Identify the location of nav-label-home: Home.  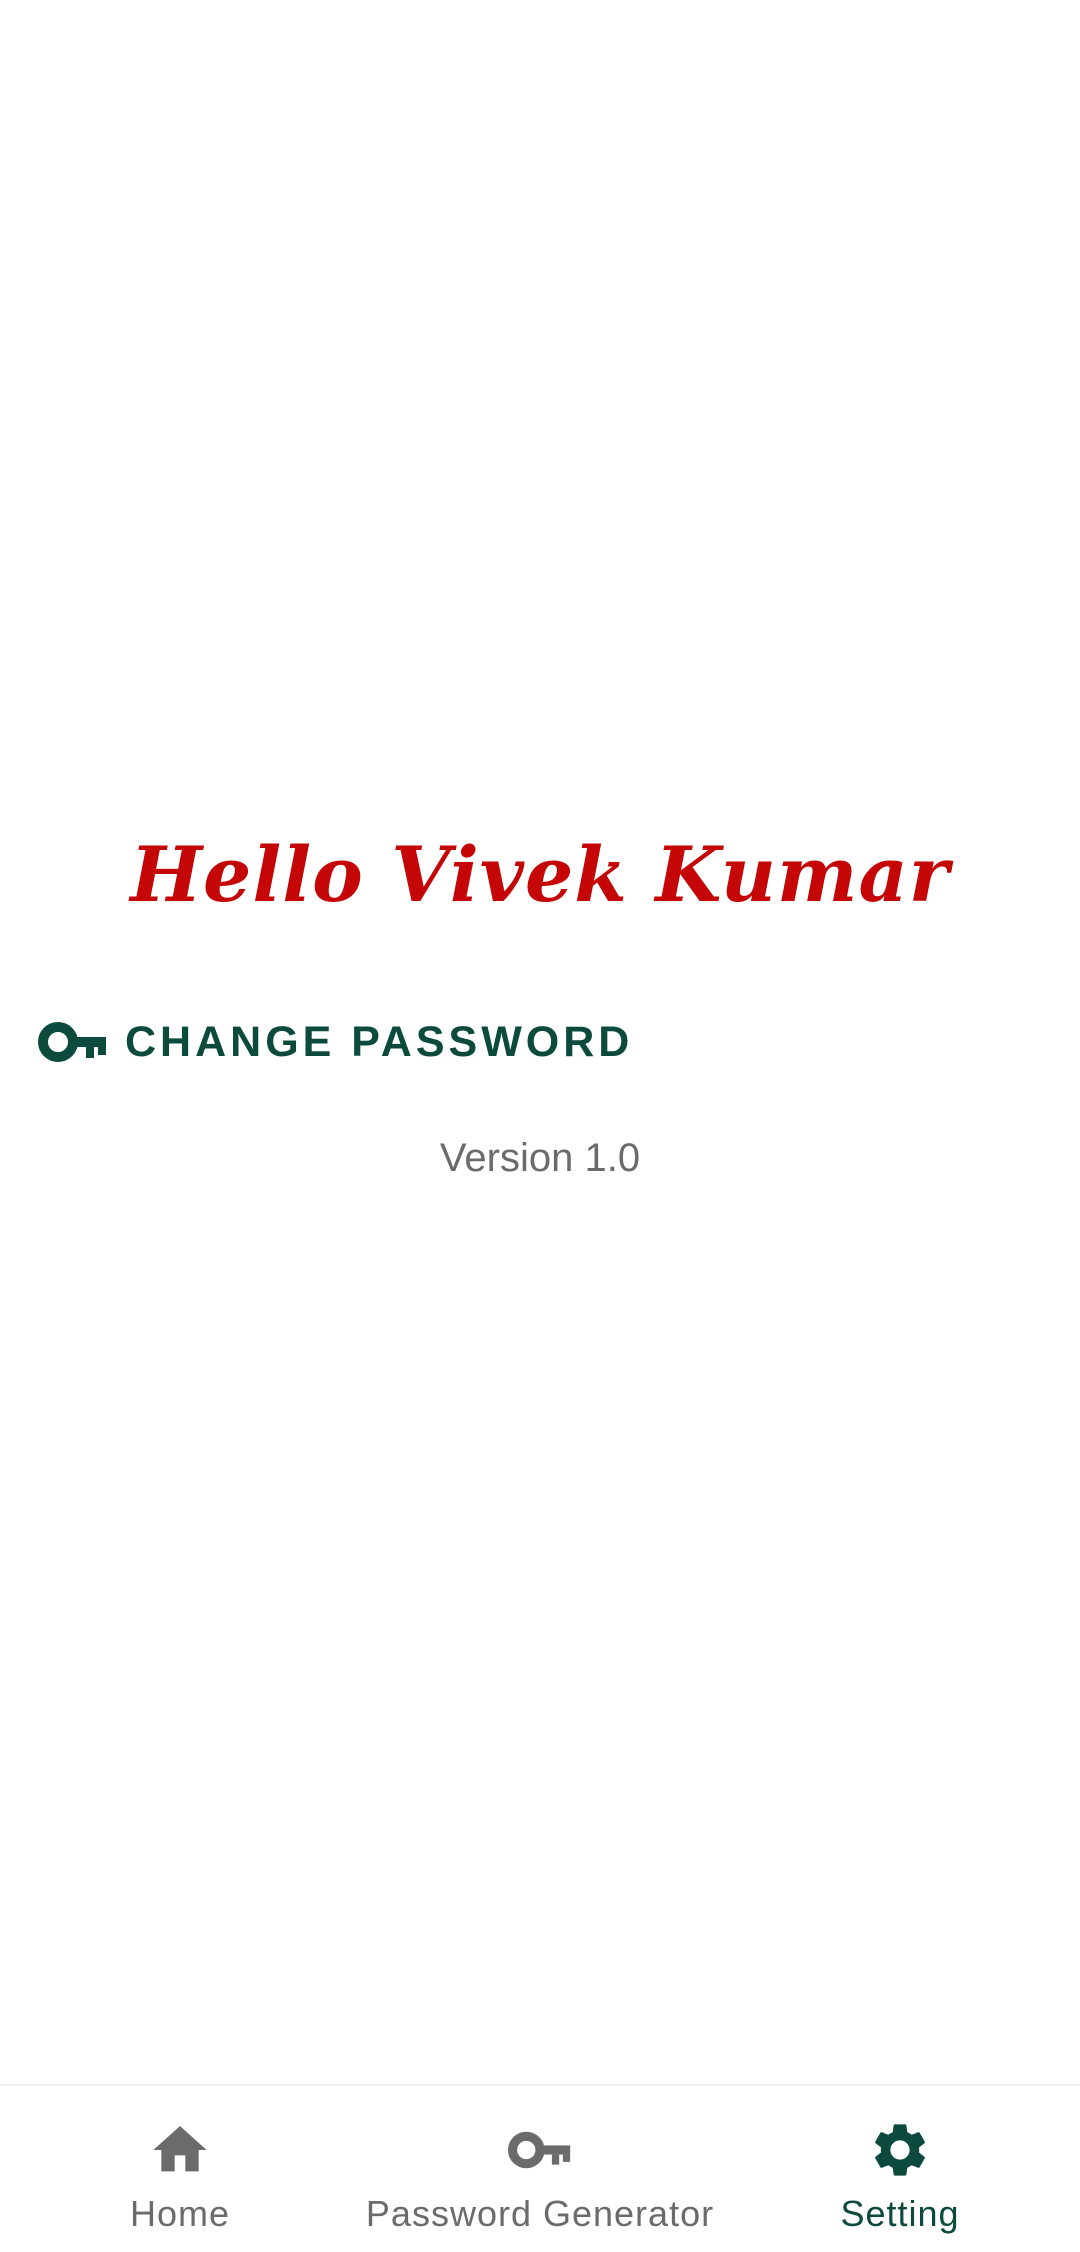
(180, 2213).